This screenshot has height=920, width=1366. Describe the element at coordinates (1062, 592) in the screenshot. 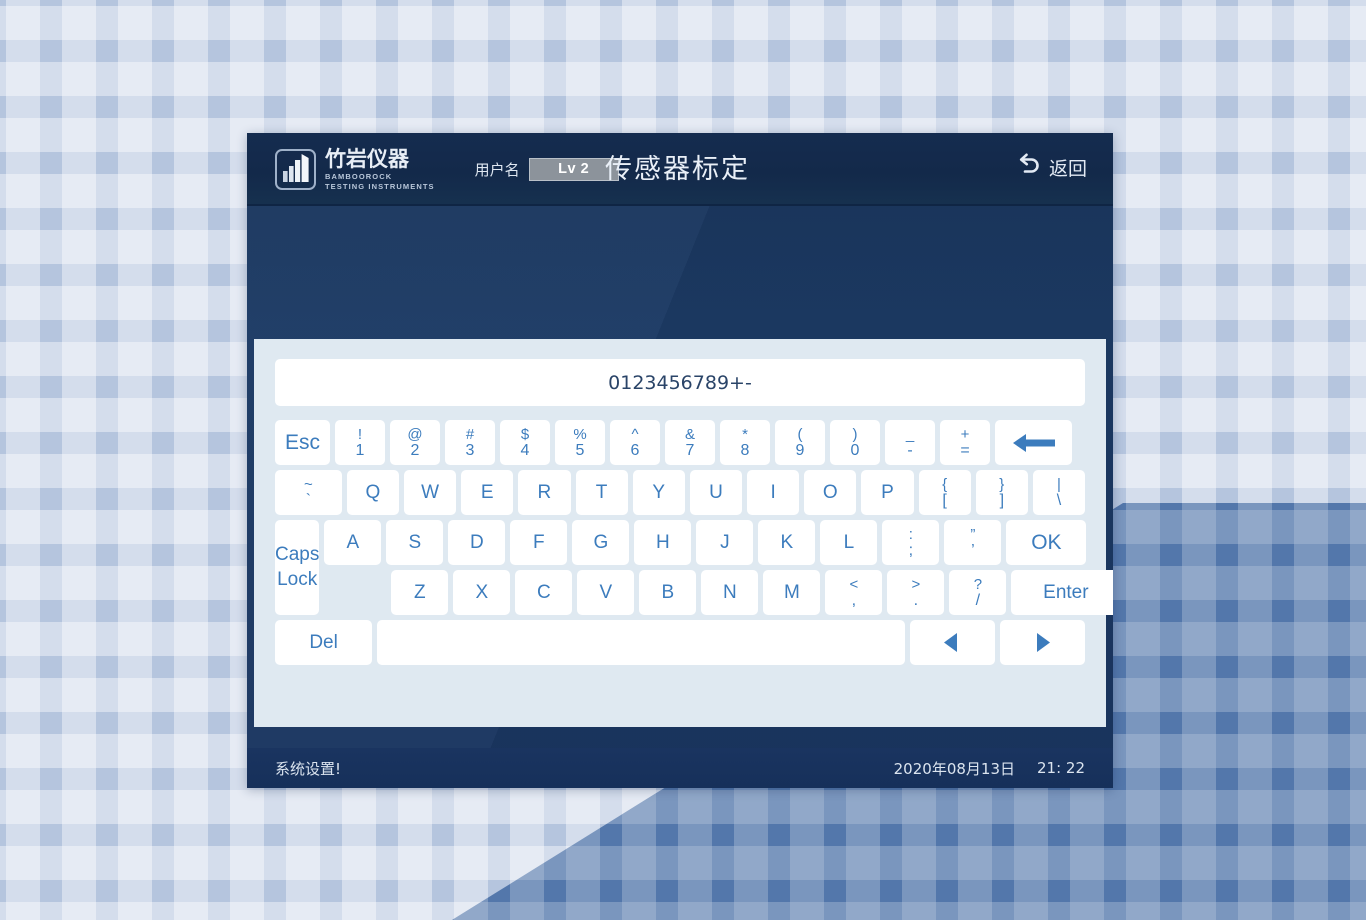

I see `key-enter: Enter` at that location.